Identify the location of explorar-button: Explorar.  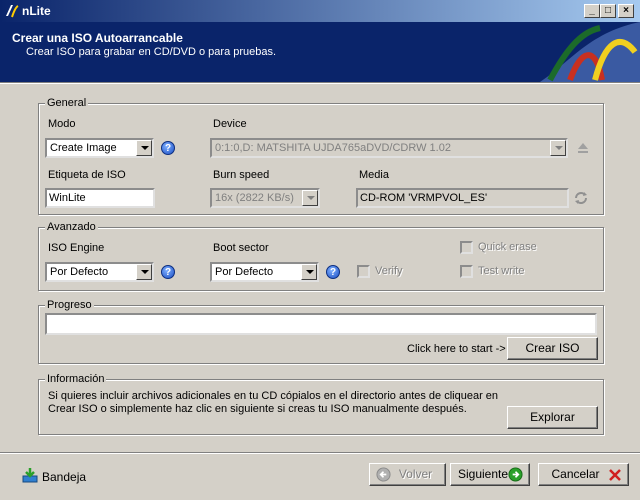
(552, 417).